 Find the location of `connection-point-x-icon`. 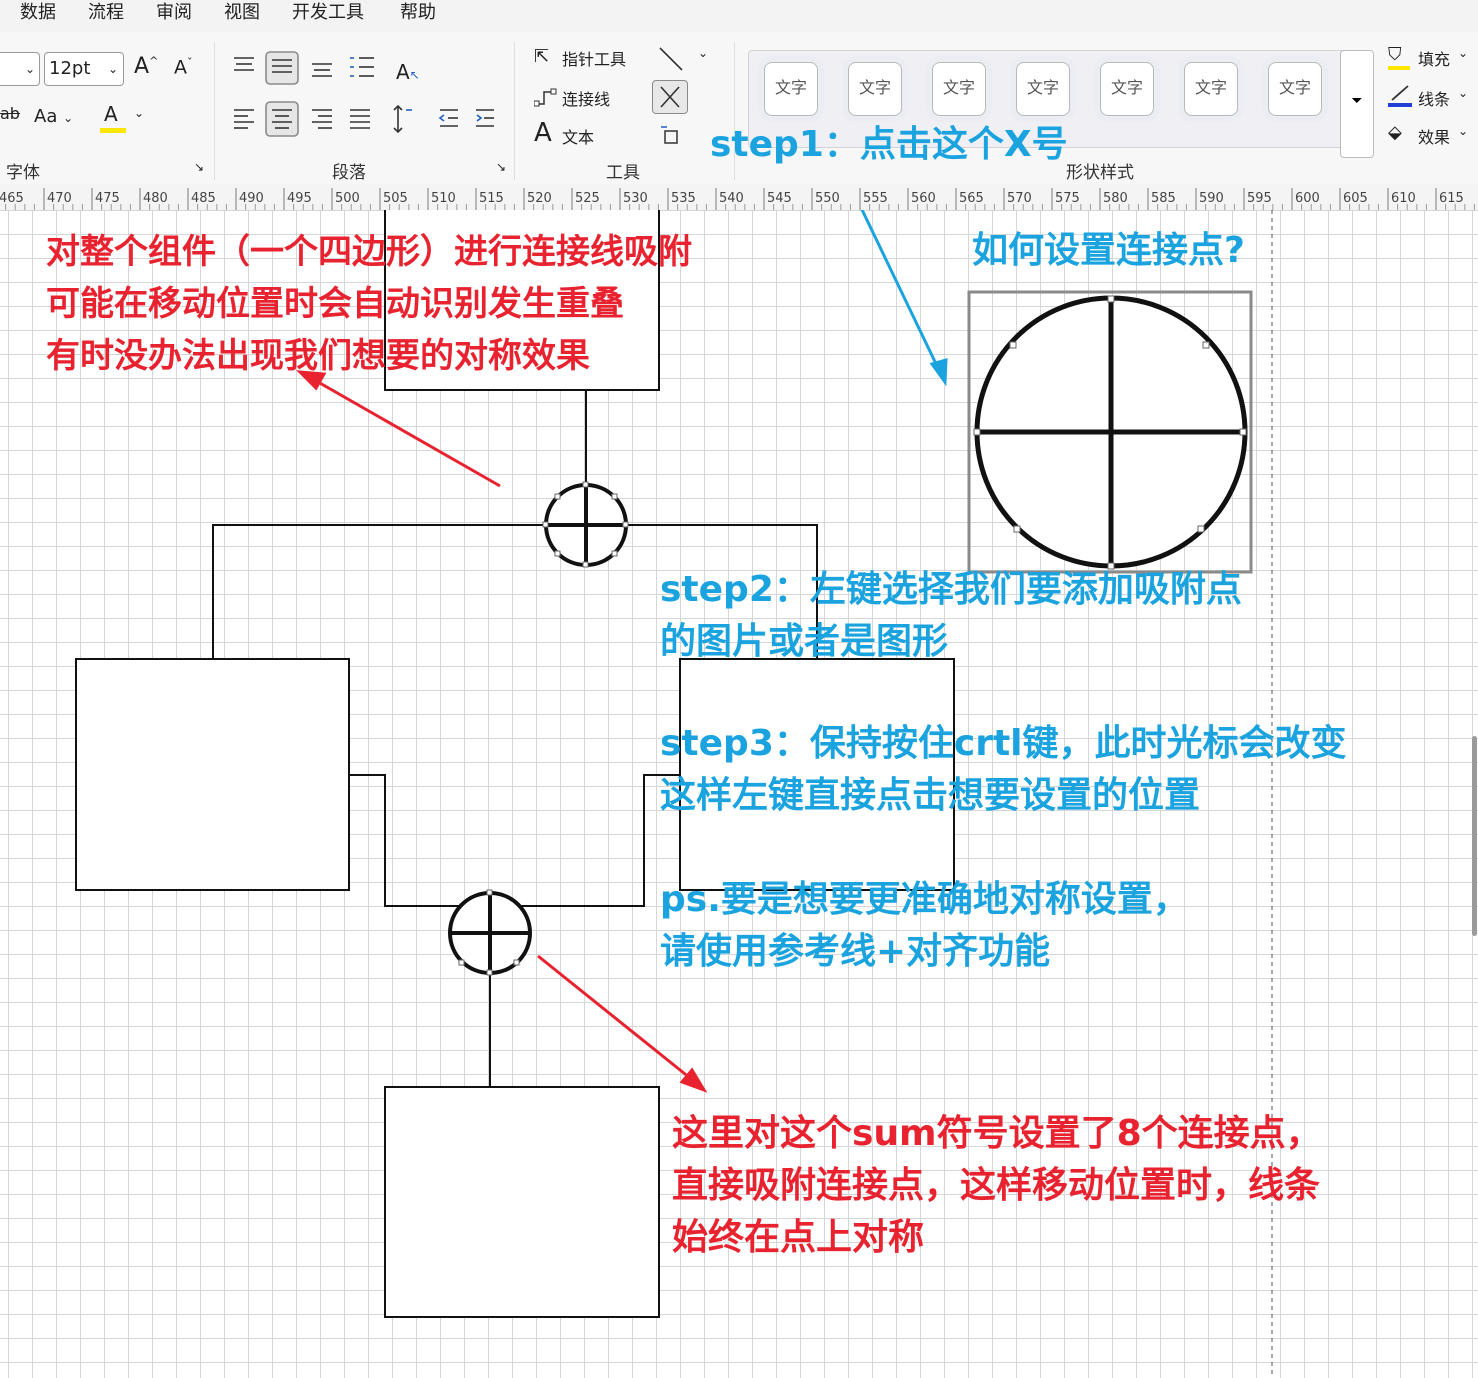

connection-point-x-icon is located at coordinates (670, 97).